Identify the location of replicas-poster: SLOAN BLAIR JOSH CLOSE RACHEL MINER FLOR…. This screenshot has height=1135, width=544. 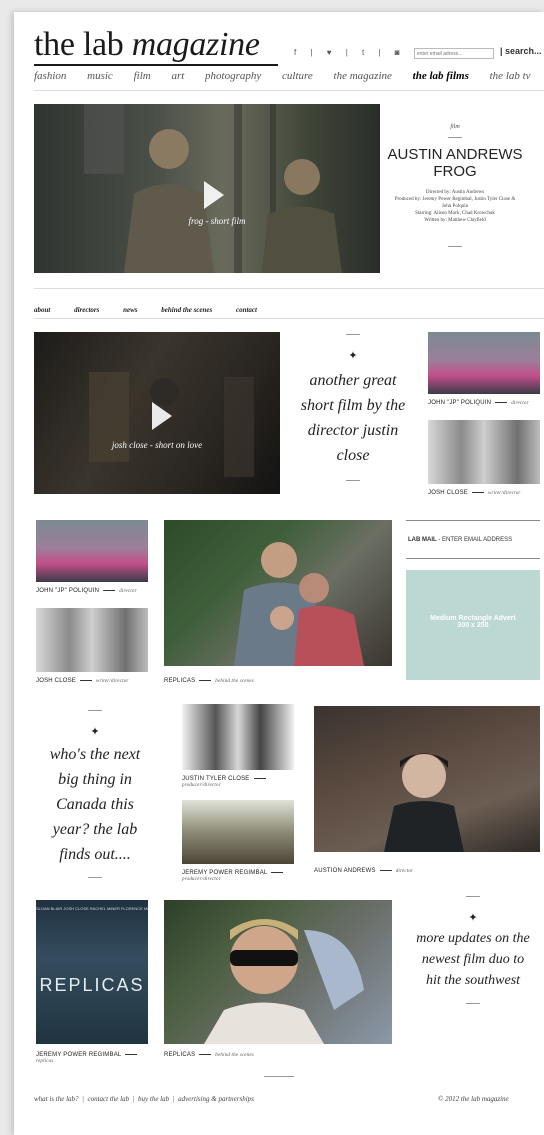
(92, 972).